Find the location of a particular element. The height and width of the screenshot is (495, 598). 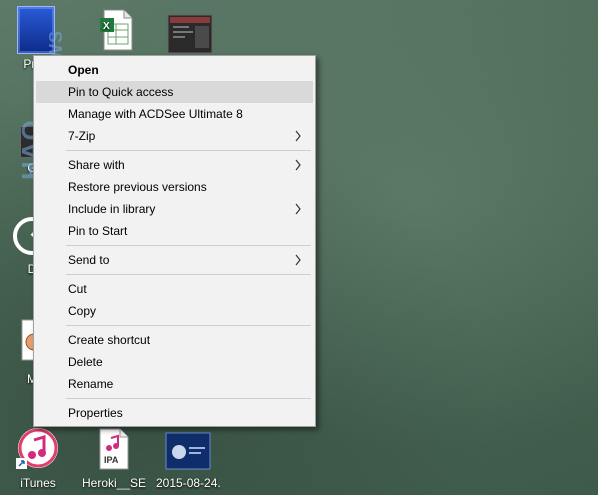

svg-text: X is located at coordinates (106, 26).